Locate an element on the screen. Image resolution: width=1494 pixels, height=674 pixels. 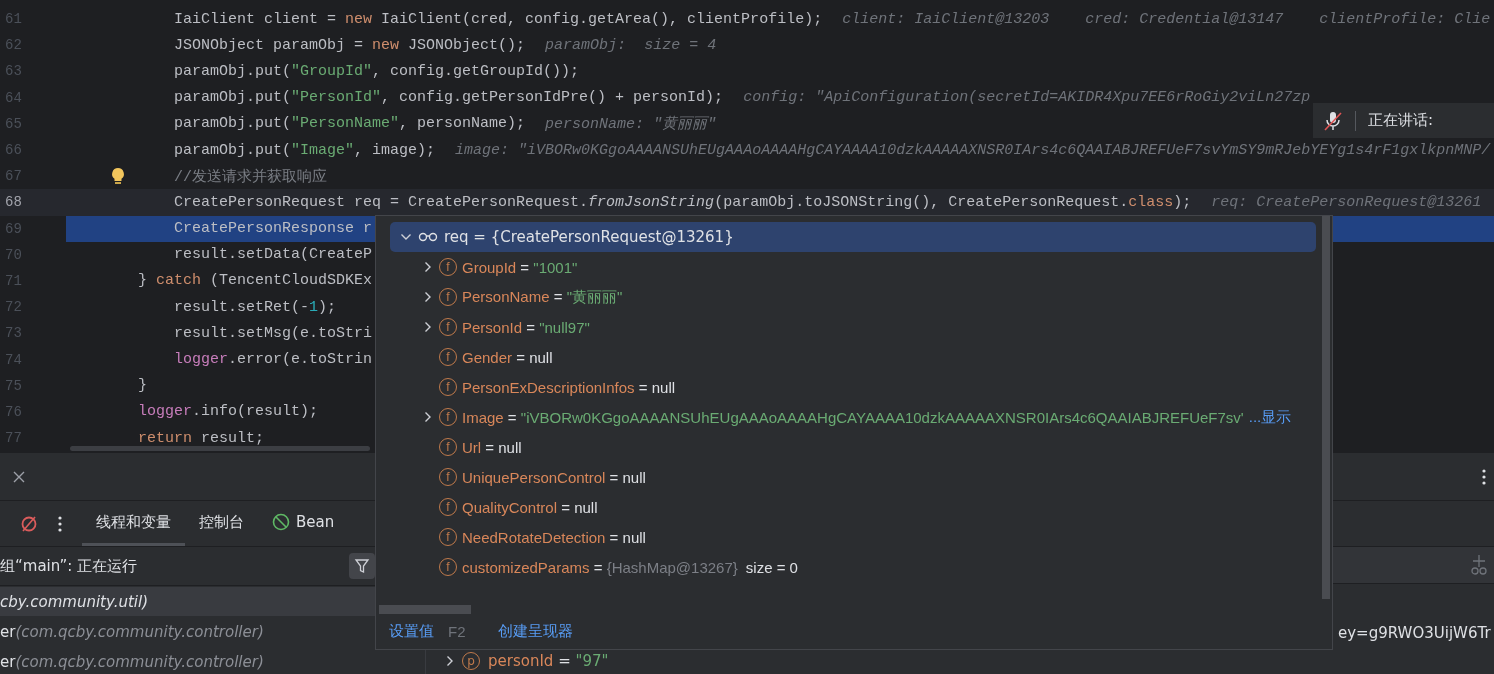
code-line: } is located at coordinates (142, 386).